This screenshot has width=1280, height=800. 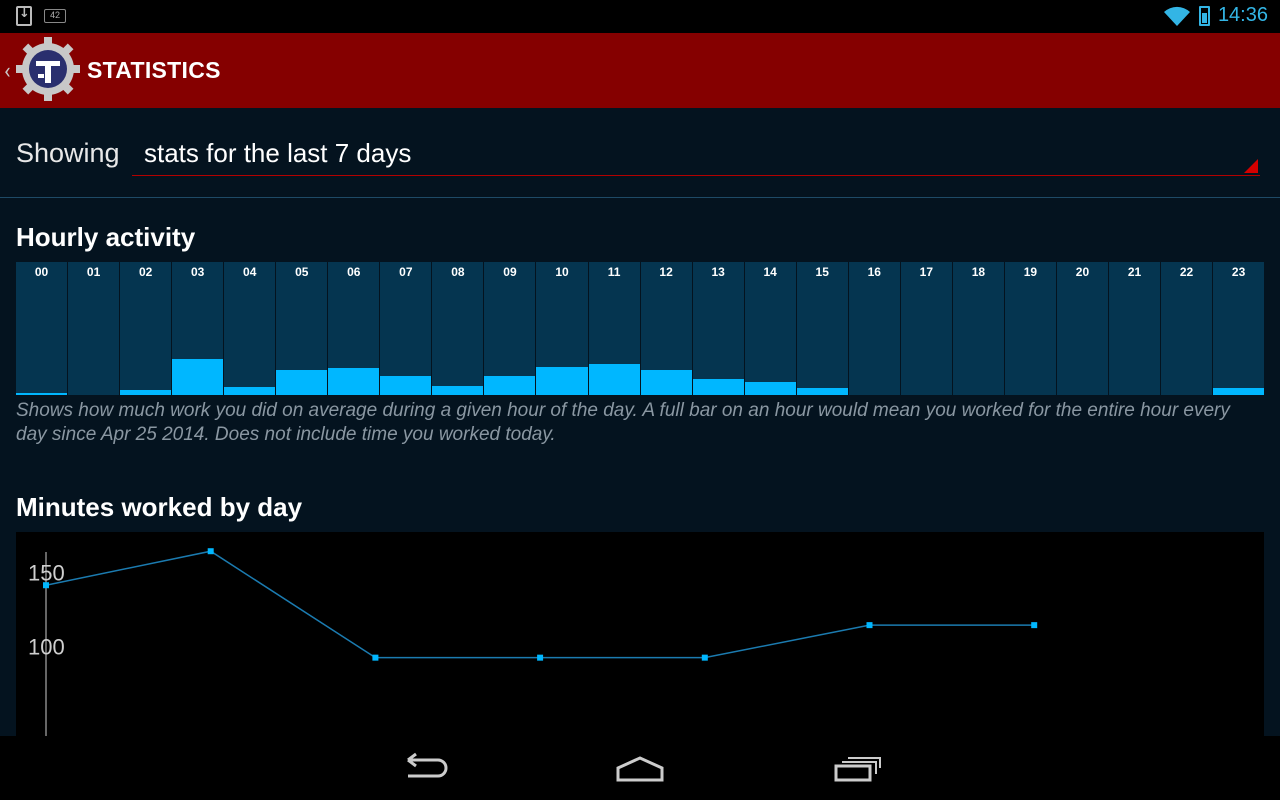 I want to click on hour-label: 18, so click(x=978, y=272).